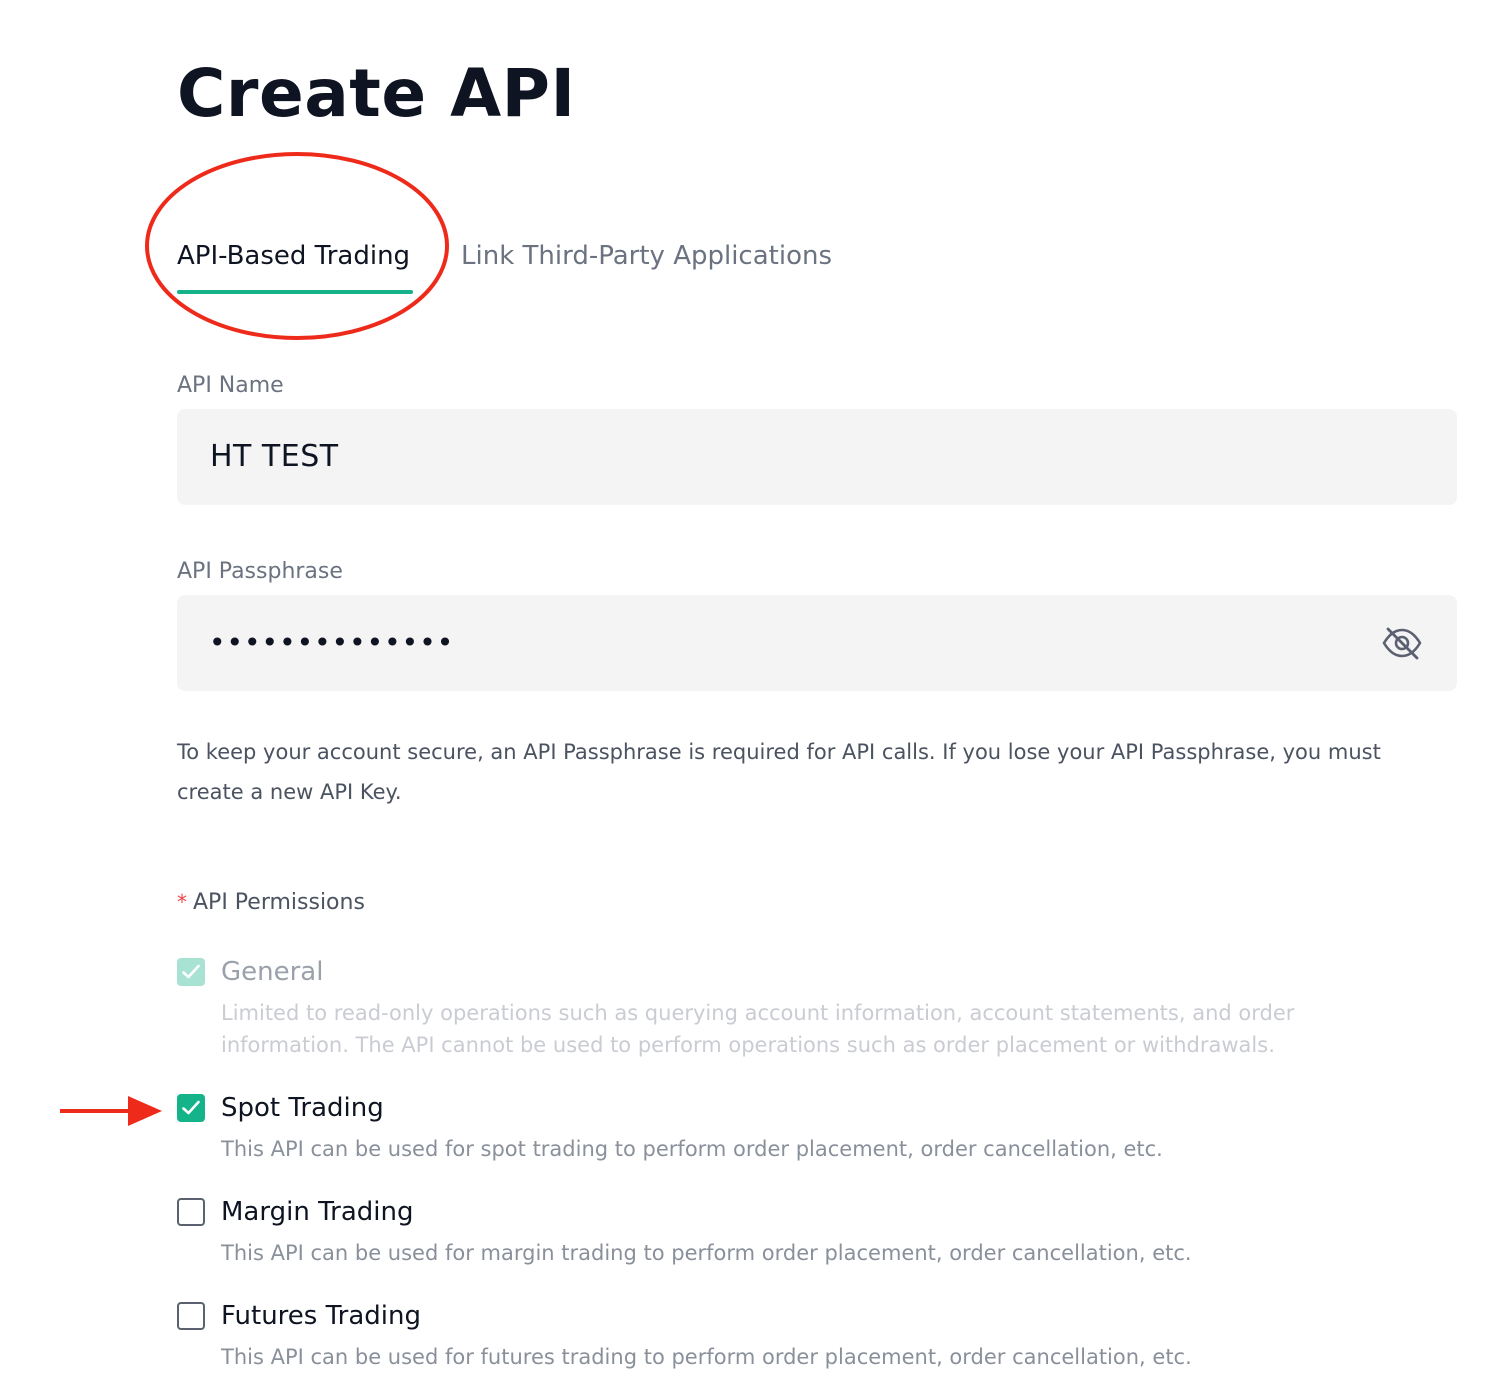  Describe the element at coordinates (230, 385) in the screenshot. I see `api-name-label: API Name` at that location.